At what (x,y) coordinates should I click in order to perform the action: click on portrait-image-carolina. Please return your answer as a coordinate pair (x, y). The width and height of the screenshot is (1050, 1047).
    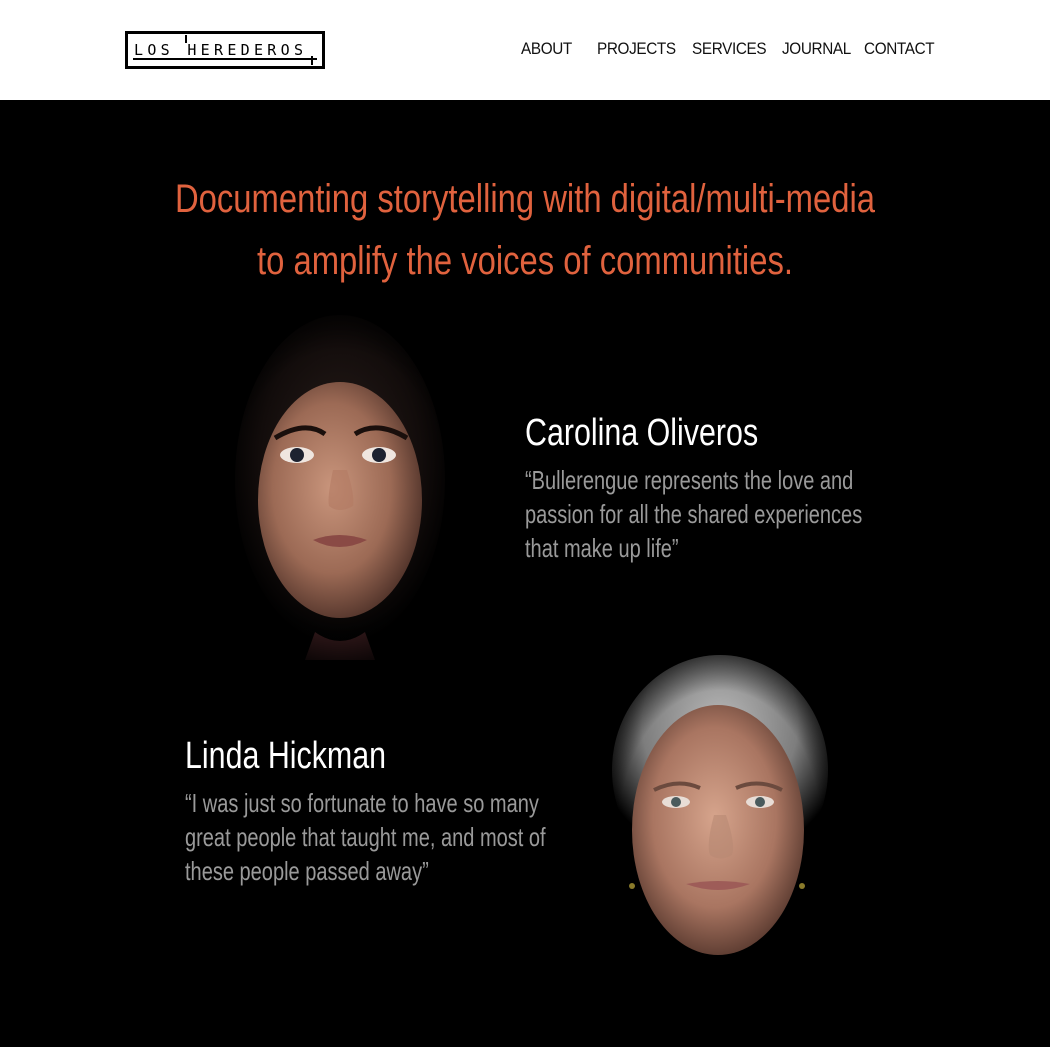
    Looking at the image, I should click on (340, 485).